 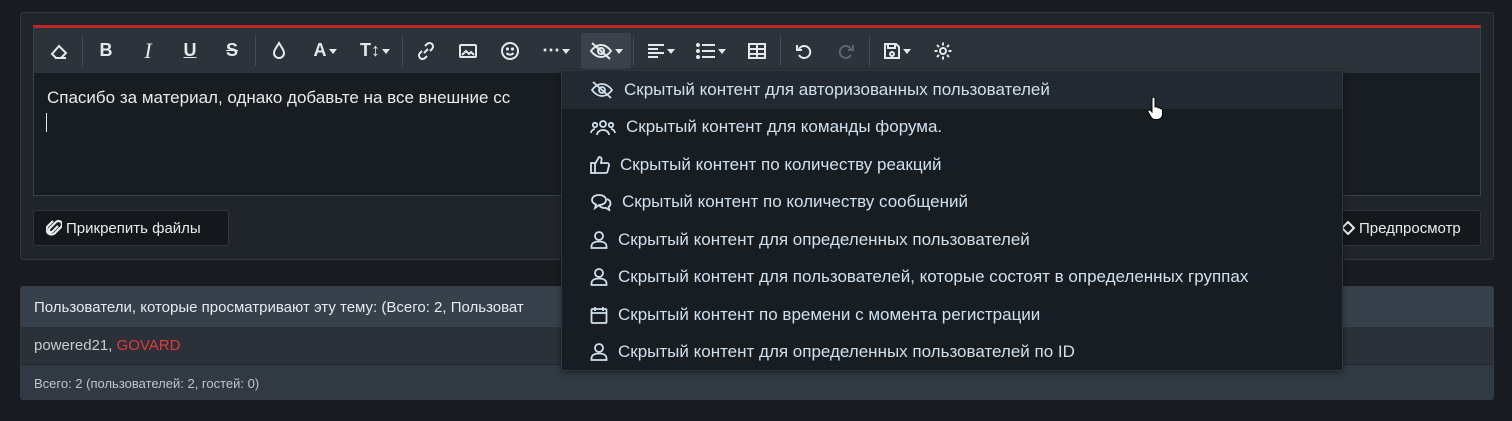 What do you see at coordinates (1348, 228) in the screenshot?
I see `preview-icon` at bounding box center [1348, 228].